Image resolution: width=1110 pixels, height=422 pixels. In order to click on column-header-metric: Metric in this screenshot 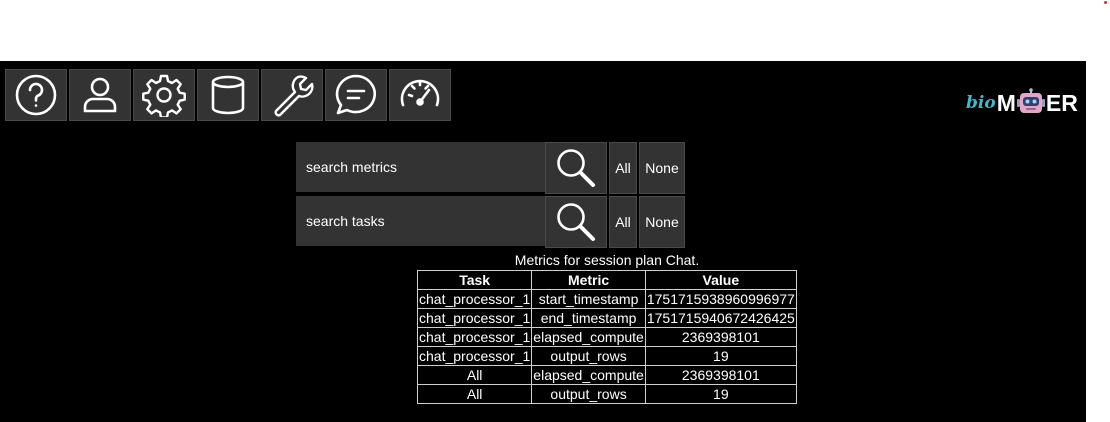, I will do `click(588, 280)`.